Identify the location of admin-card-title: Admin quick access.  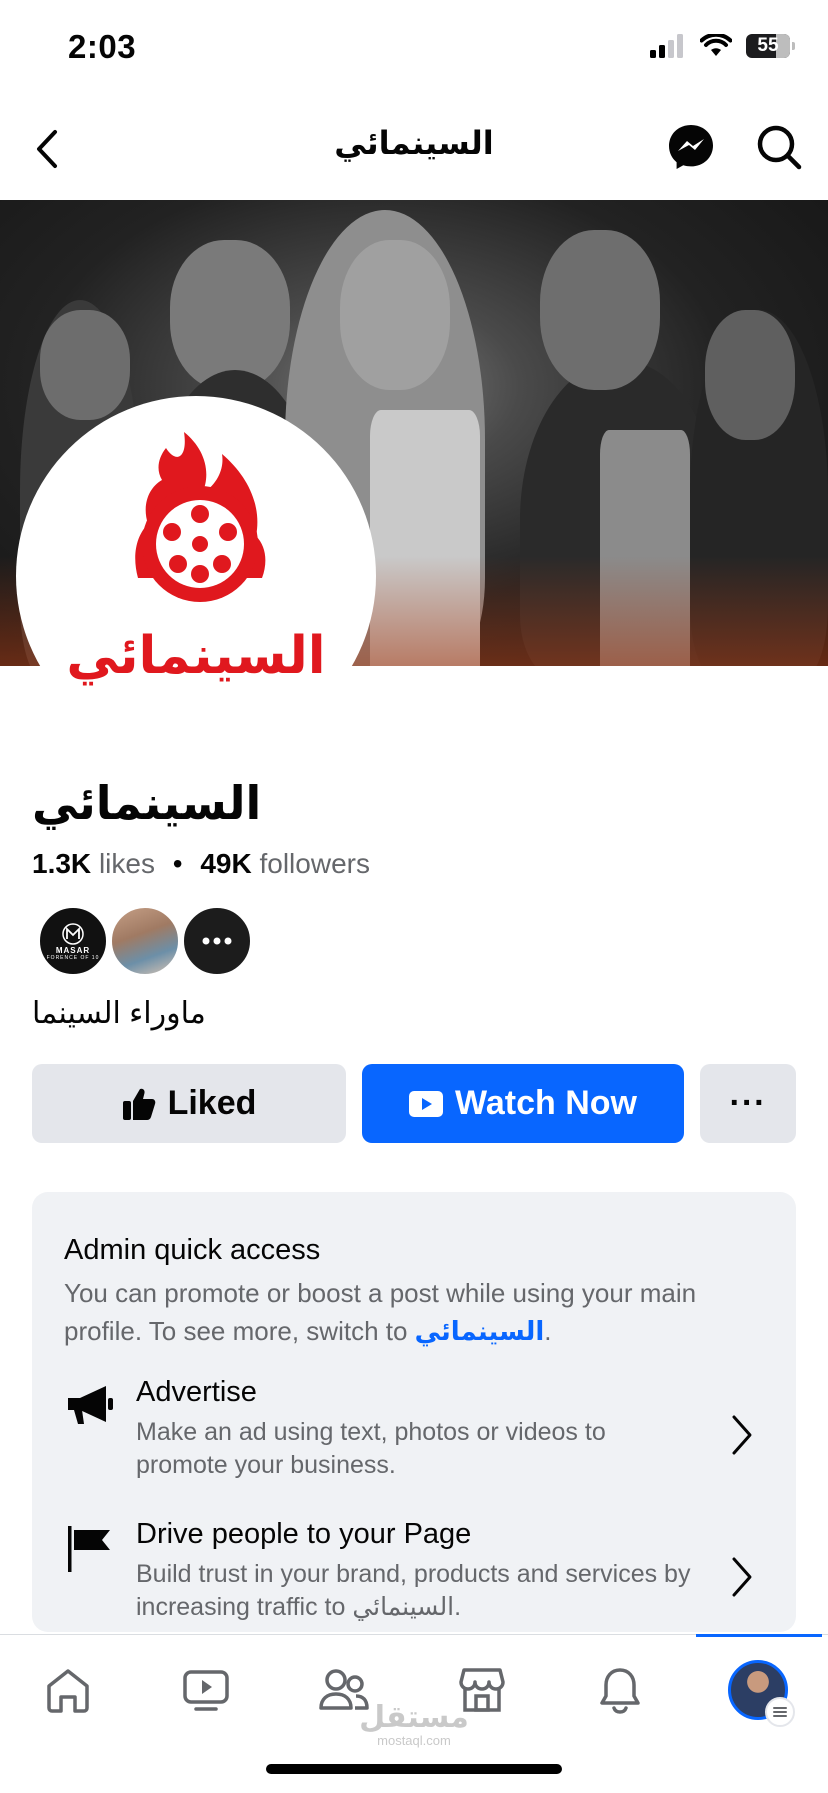
(192, 1250).